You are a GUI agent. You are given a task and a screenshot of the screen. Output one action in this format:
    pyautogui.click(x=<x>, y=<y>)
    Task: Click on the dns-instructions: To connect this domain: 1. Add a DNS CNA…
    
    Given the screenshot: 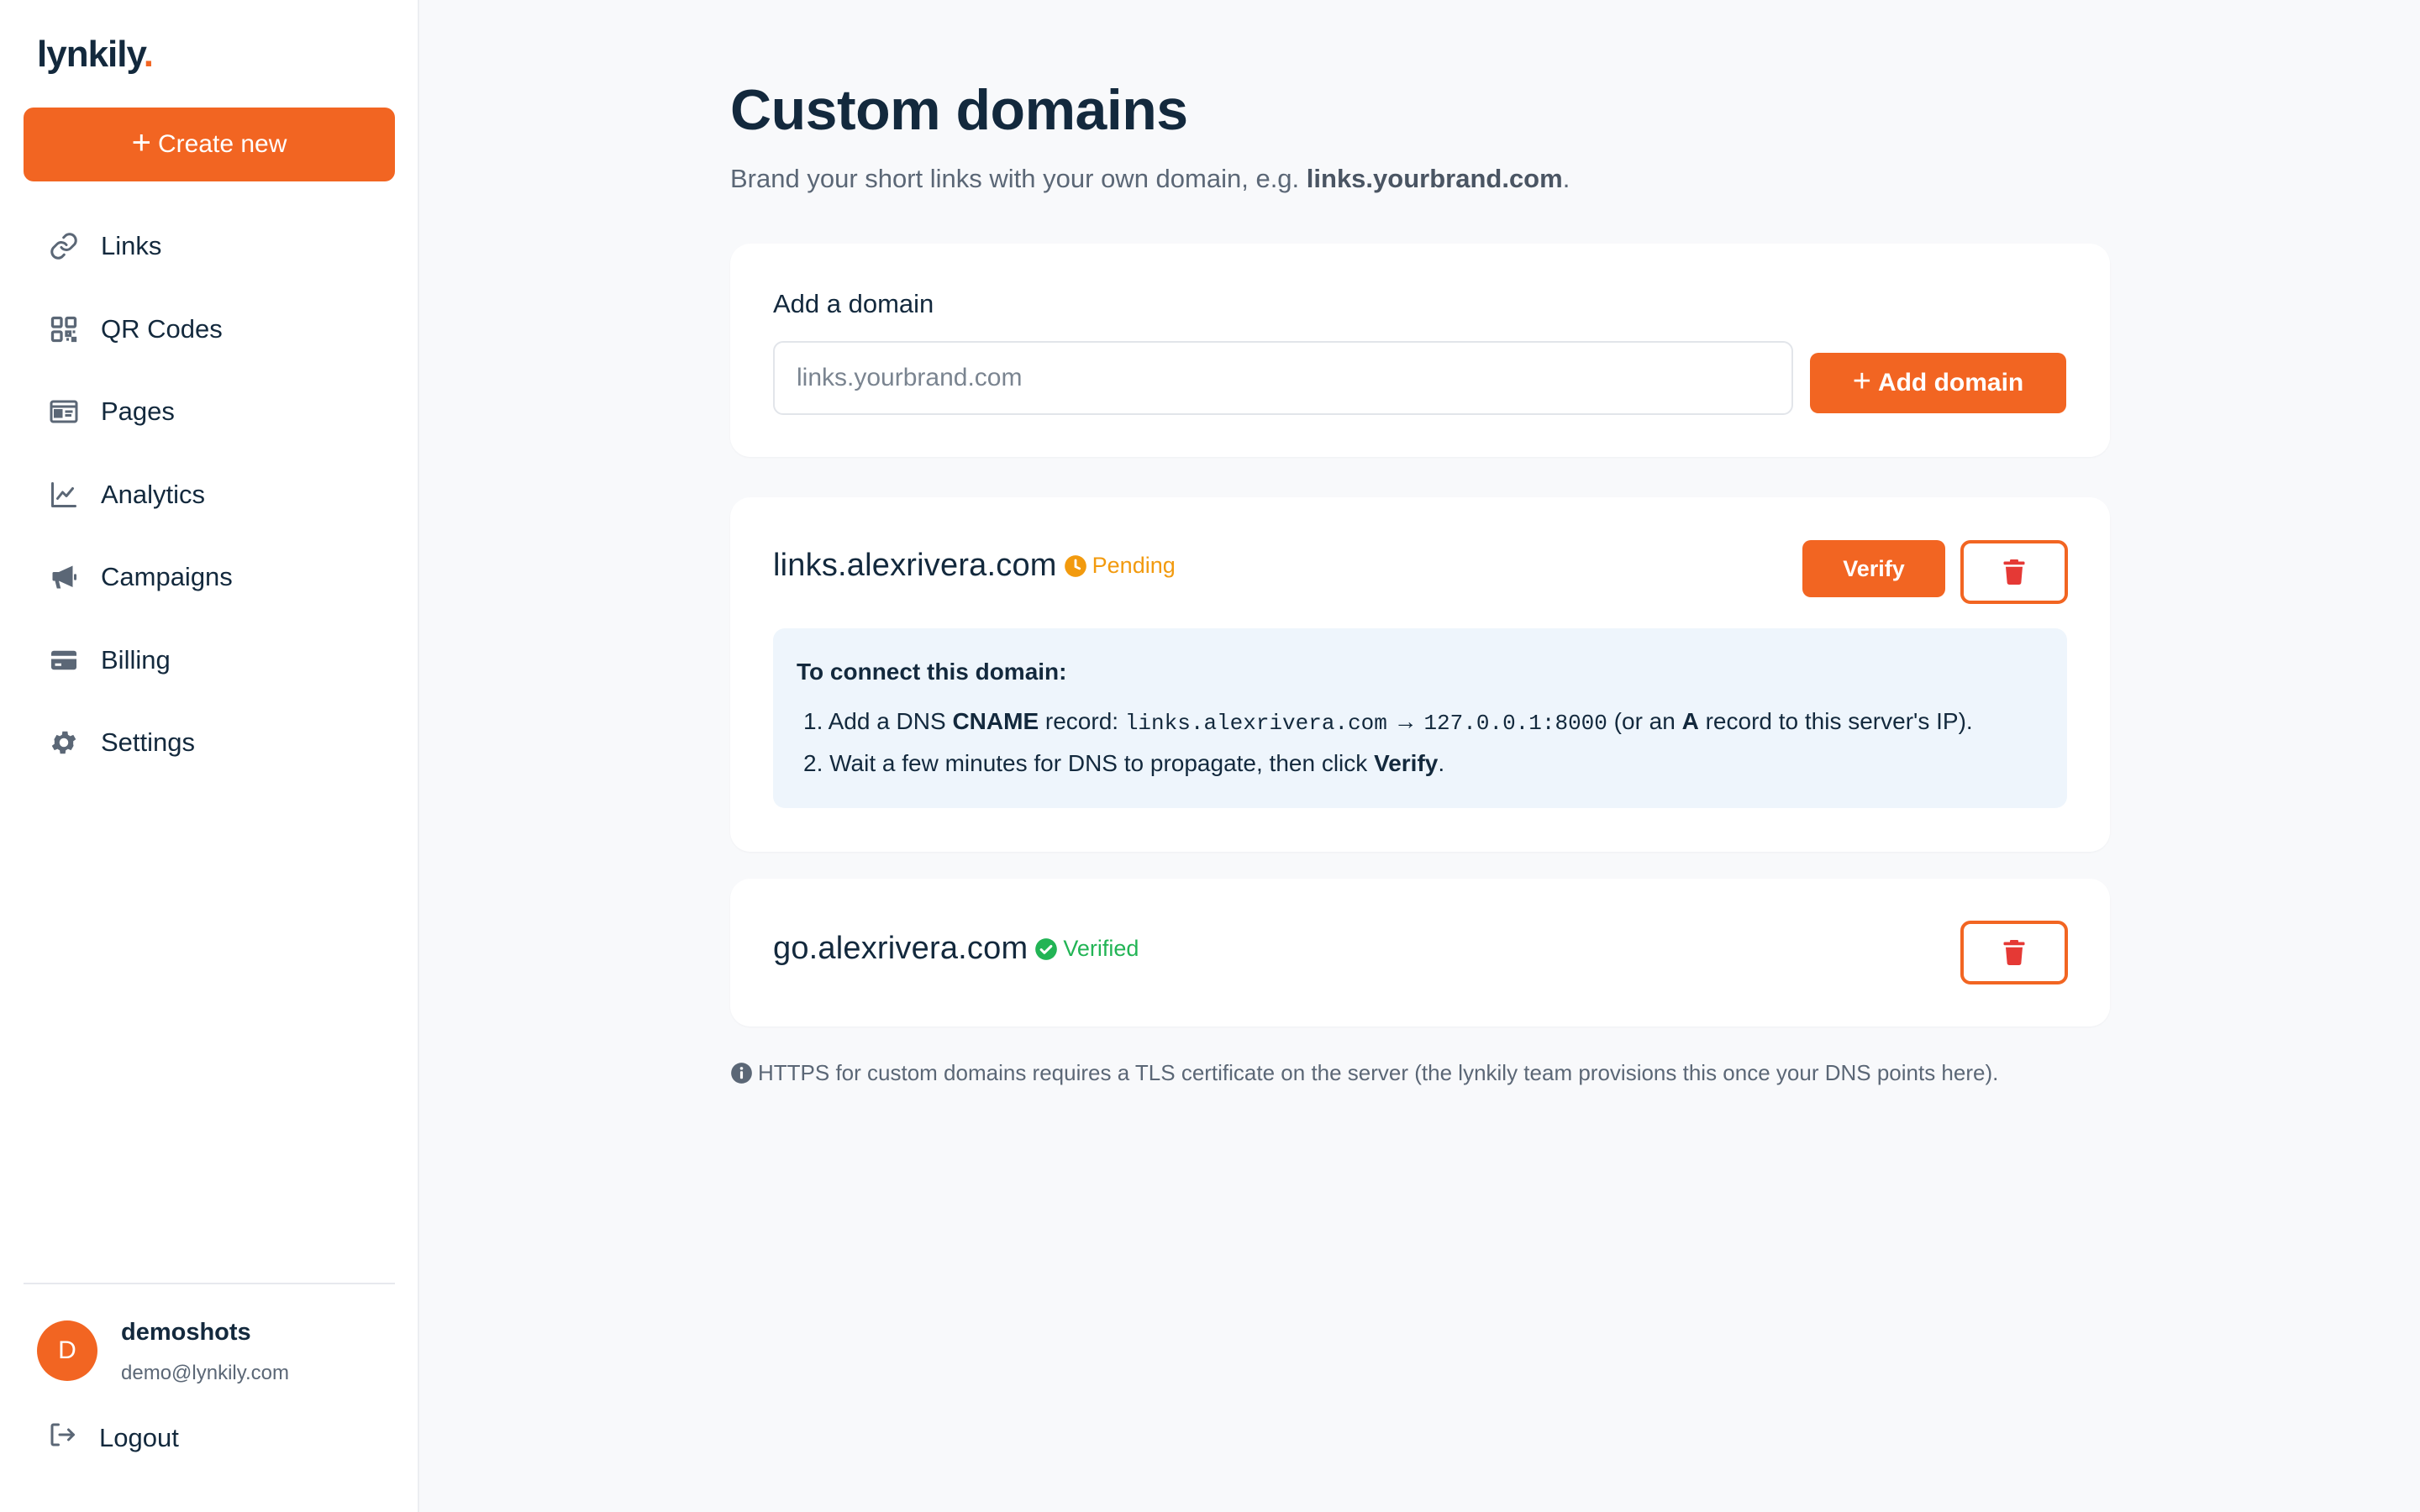 What is the action you would take?
    pyautogui.click(x=1420, y=718)
    